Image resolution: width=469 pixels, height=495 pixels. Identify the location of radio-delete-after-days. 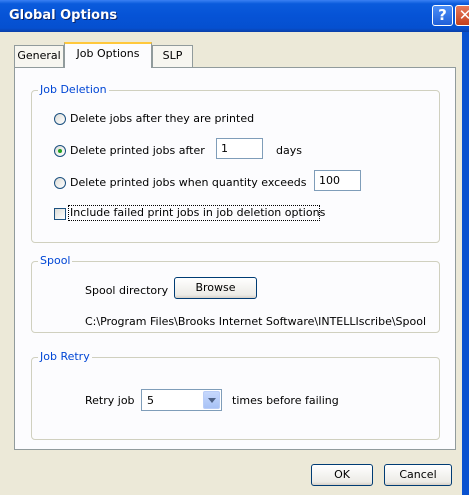
(60, 151).